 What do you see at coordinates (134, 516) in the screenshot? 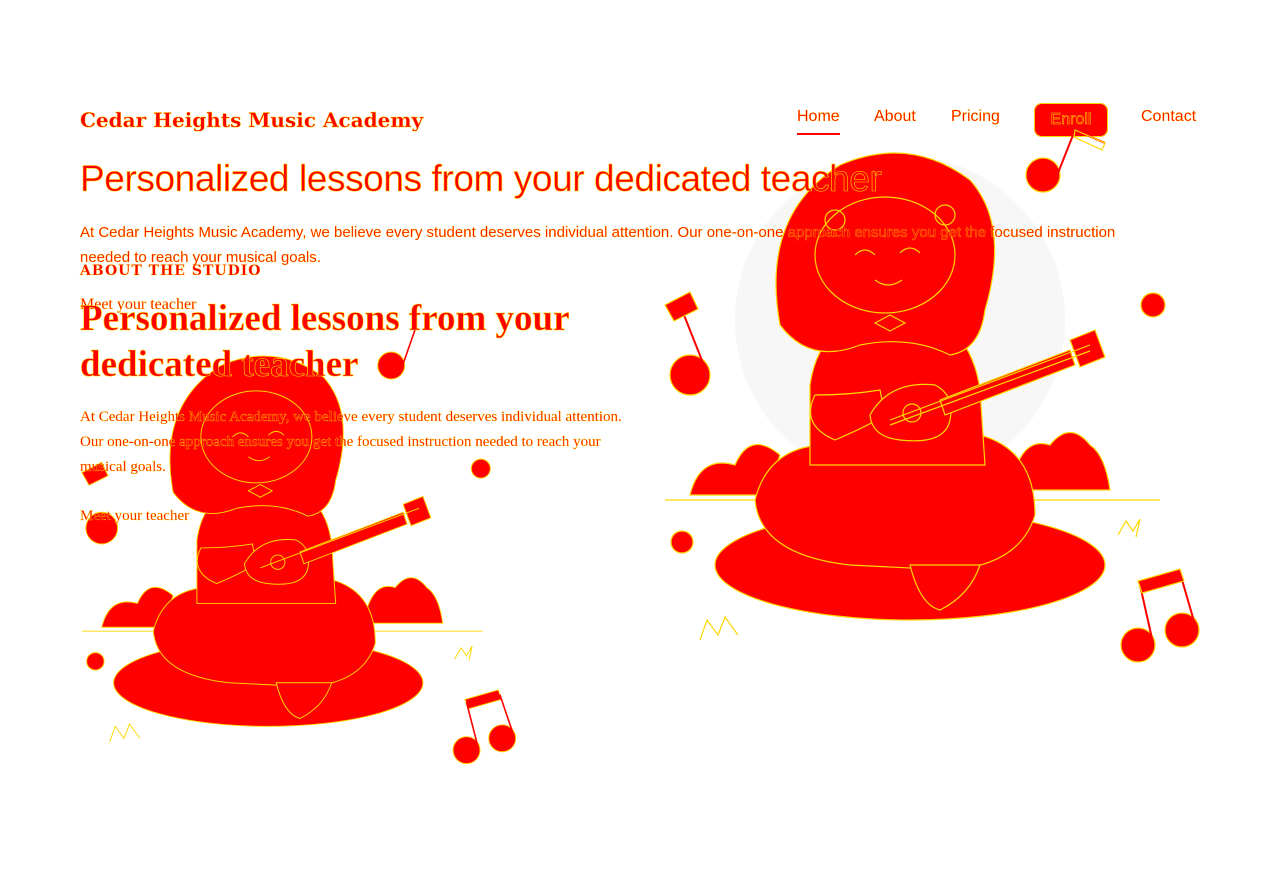
I see `meet-teacher-link: Meet your teacher` at bounding box center [134, 516].